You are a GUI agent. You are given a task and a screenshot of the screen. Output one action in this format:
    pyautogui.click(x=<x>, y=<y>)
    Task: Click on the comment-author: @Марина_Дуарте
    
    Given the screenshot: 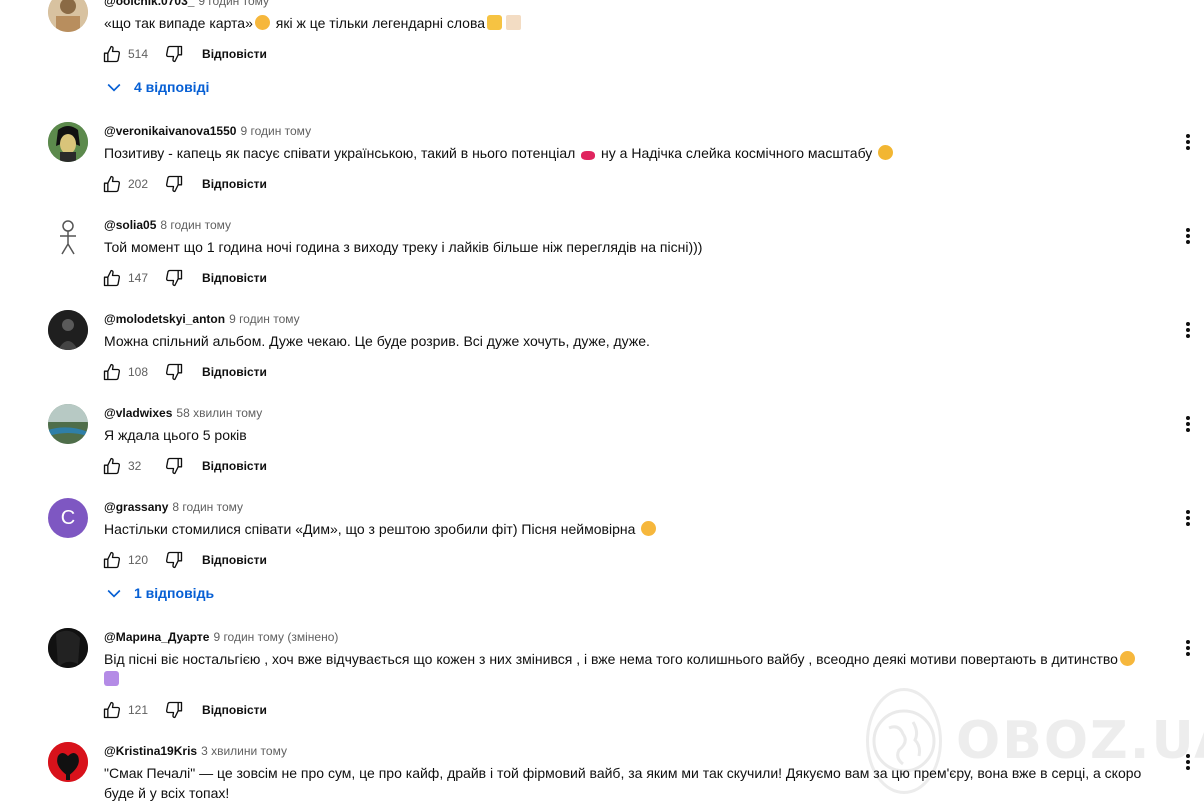 What is the action you would take?
    pyautogui.click(x=156, y=637)
    